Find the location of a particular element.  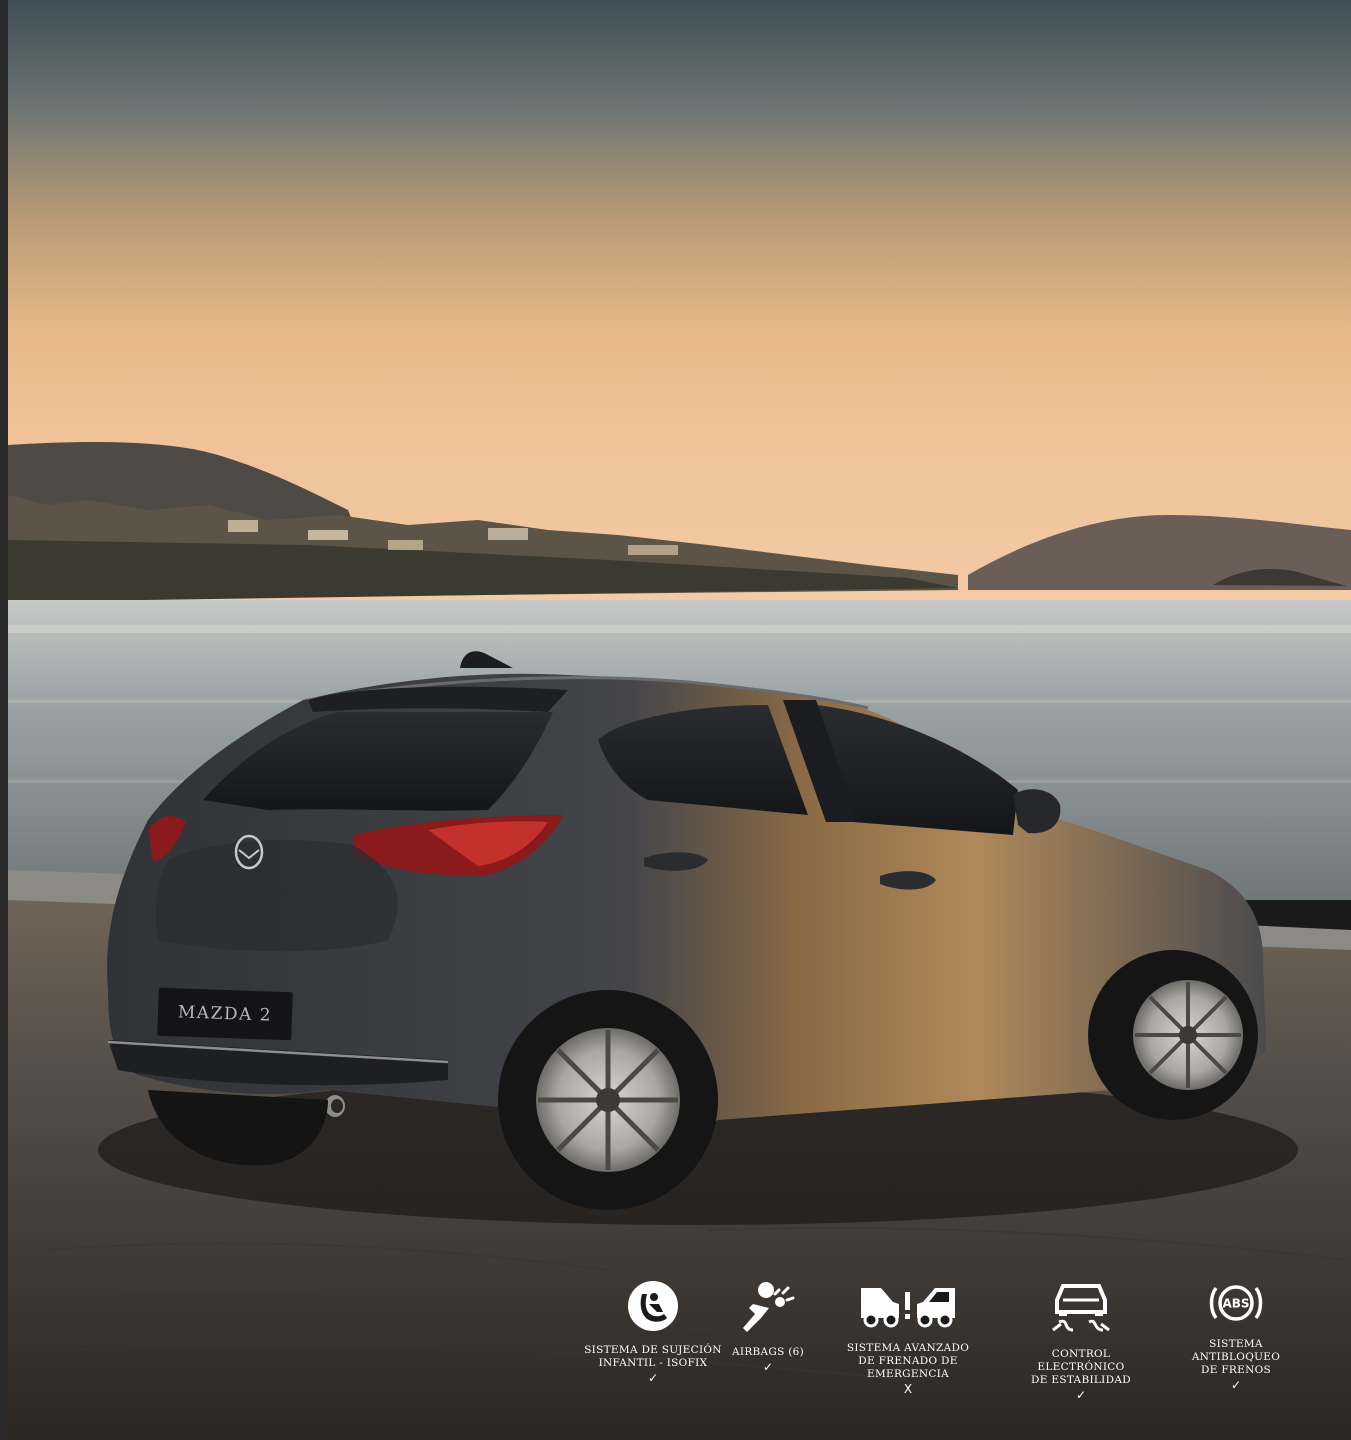

license-plate-badge: MAZDA 2 is located at coordinates (225, 1014).